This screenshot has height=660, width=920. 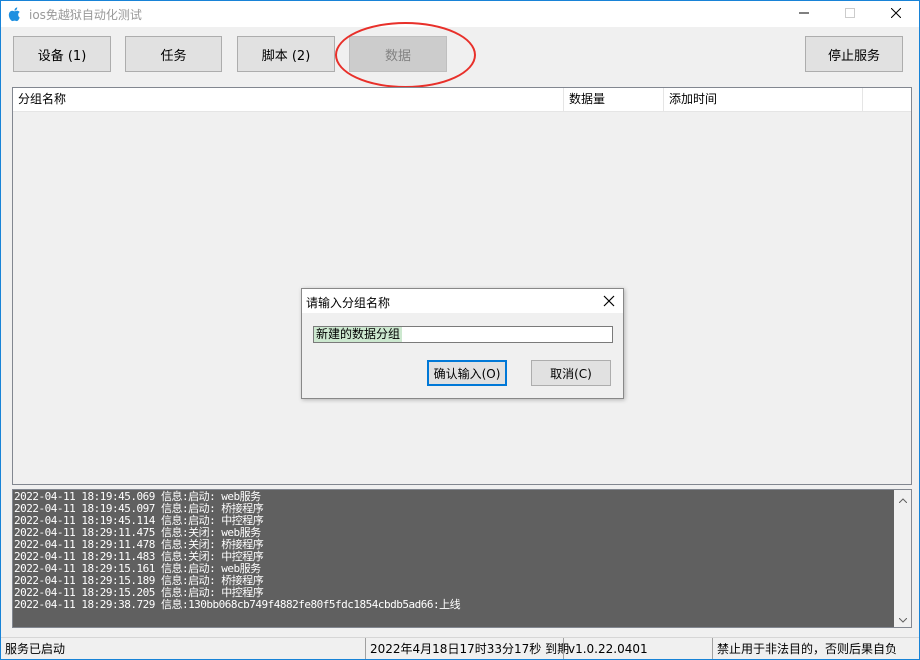 I want to click on close-button, so click(x=896, y=14).